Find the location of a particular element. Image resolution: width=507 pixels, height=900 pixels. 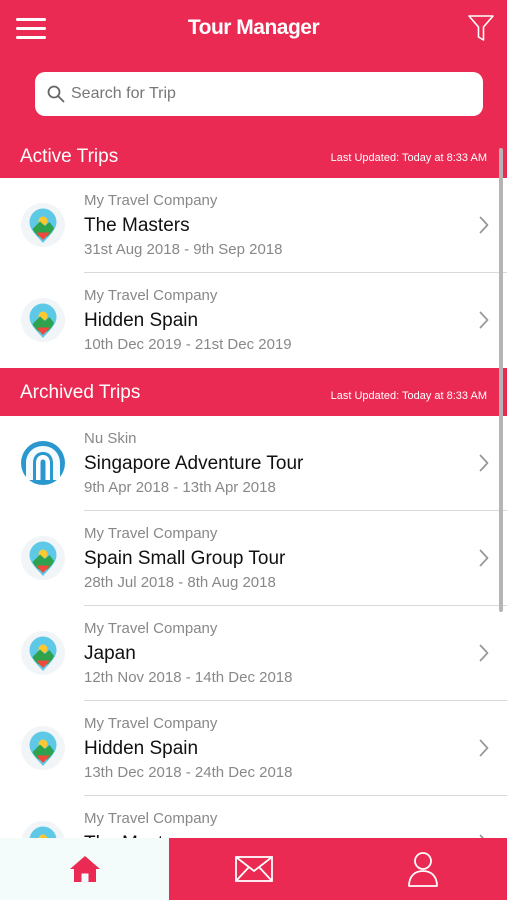

trip-dates: 13th Dec 2018 - 24th Dec 2018 is located at coordinates (188, 772).